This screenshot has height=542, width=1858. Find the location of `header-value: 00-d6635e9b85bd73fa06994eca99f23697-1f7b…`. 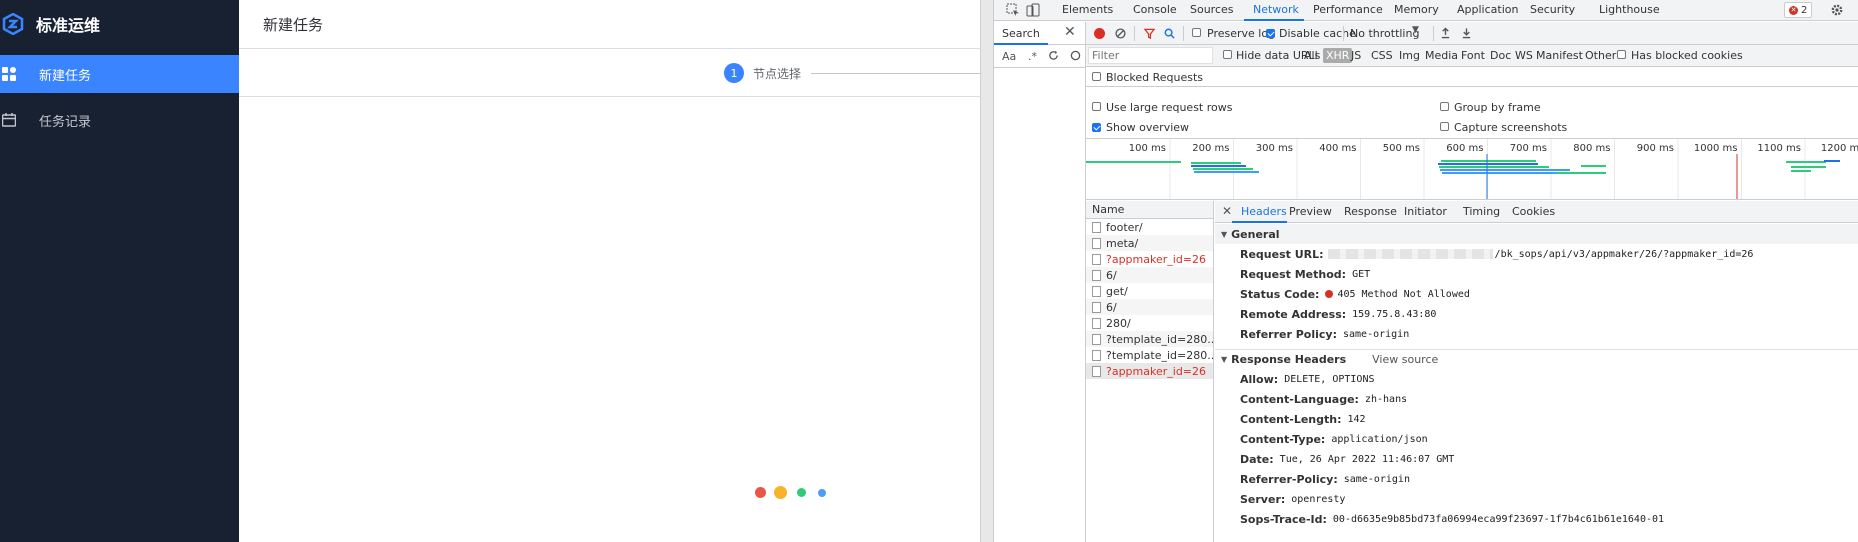

header-value: 00-d6635e9b85bd73fa06994eca99f23697-1f7b… is located at coordinates (1498, 519).